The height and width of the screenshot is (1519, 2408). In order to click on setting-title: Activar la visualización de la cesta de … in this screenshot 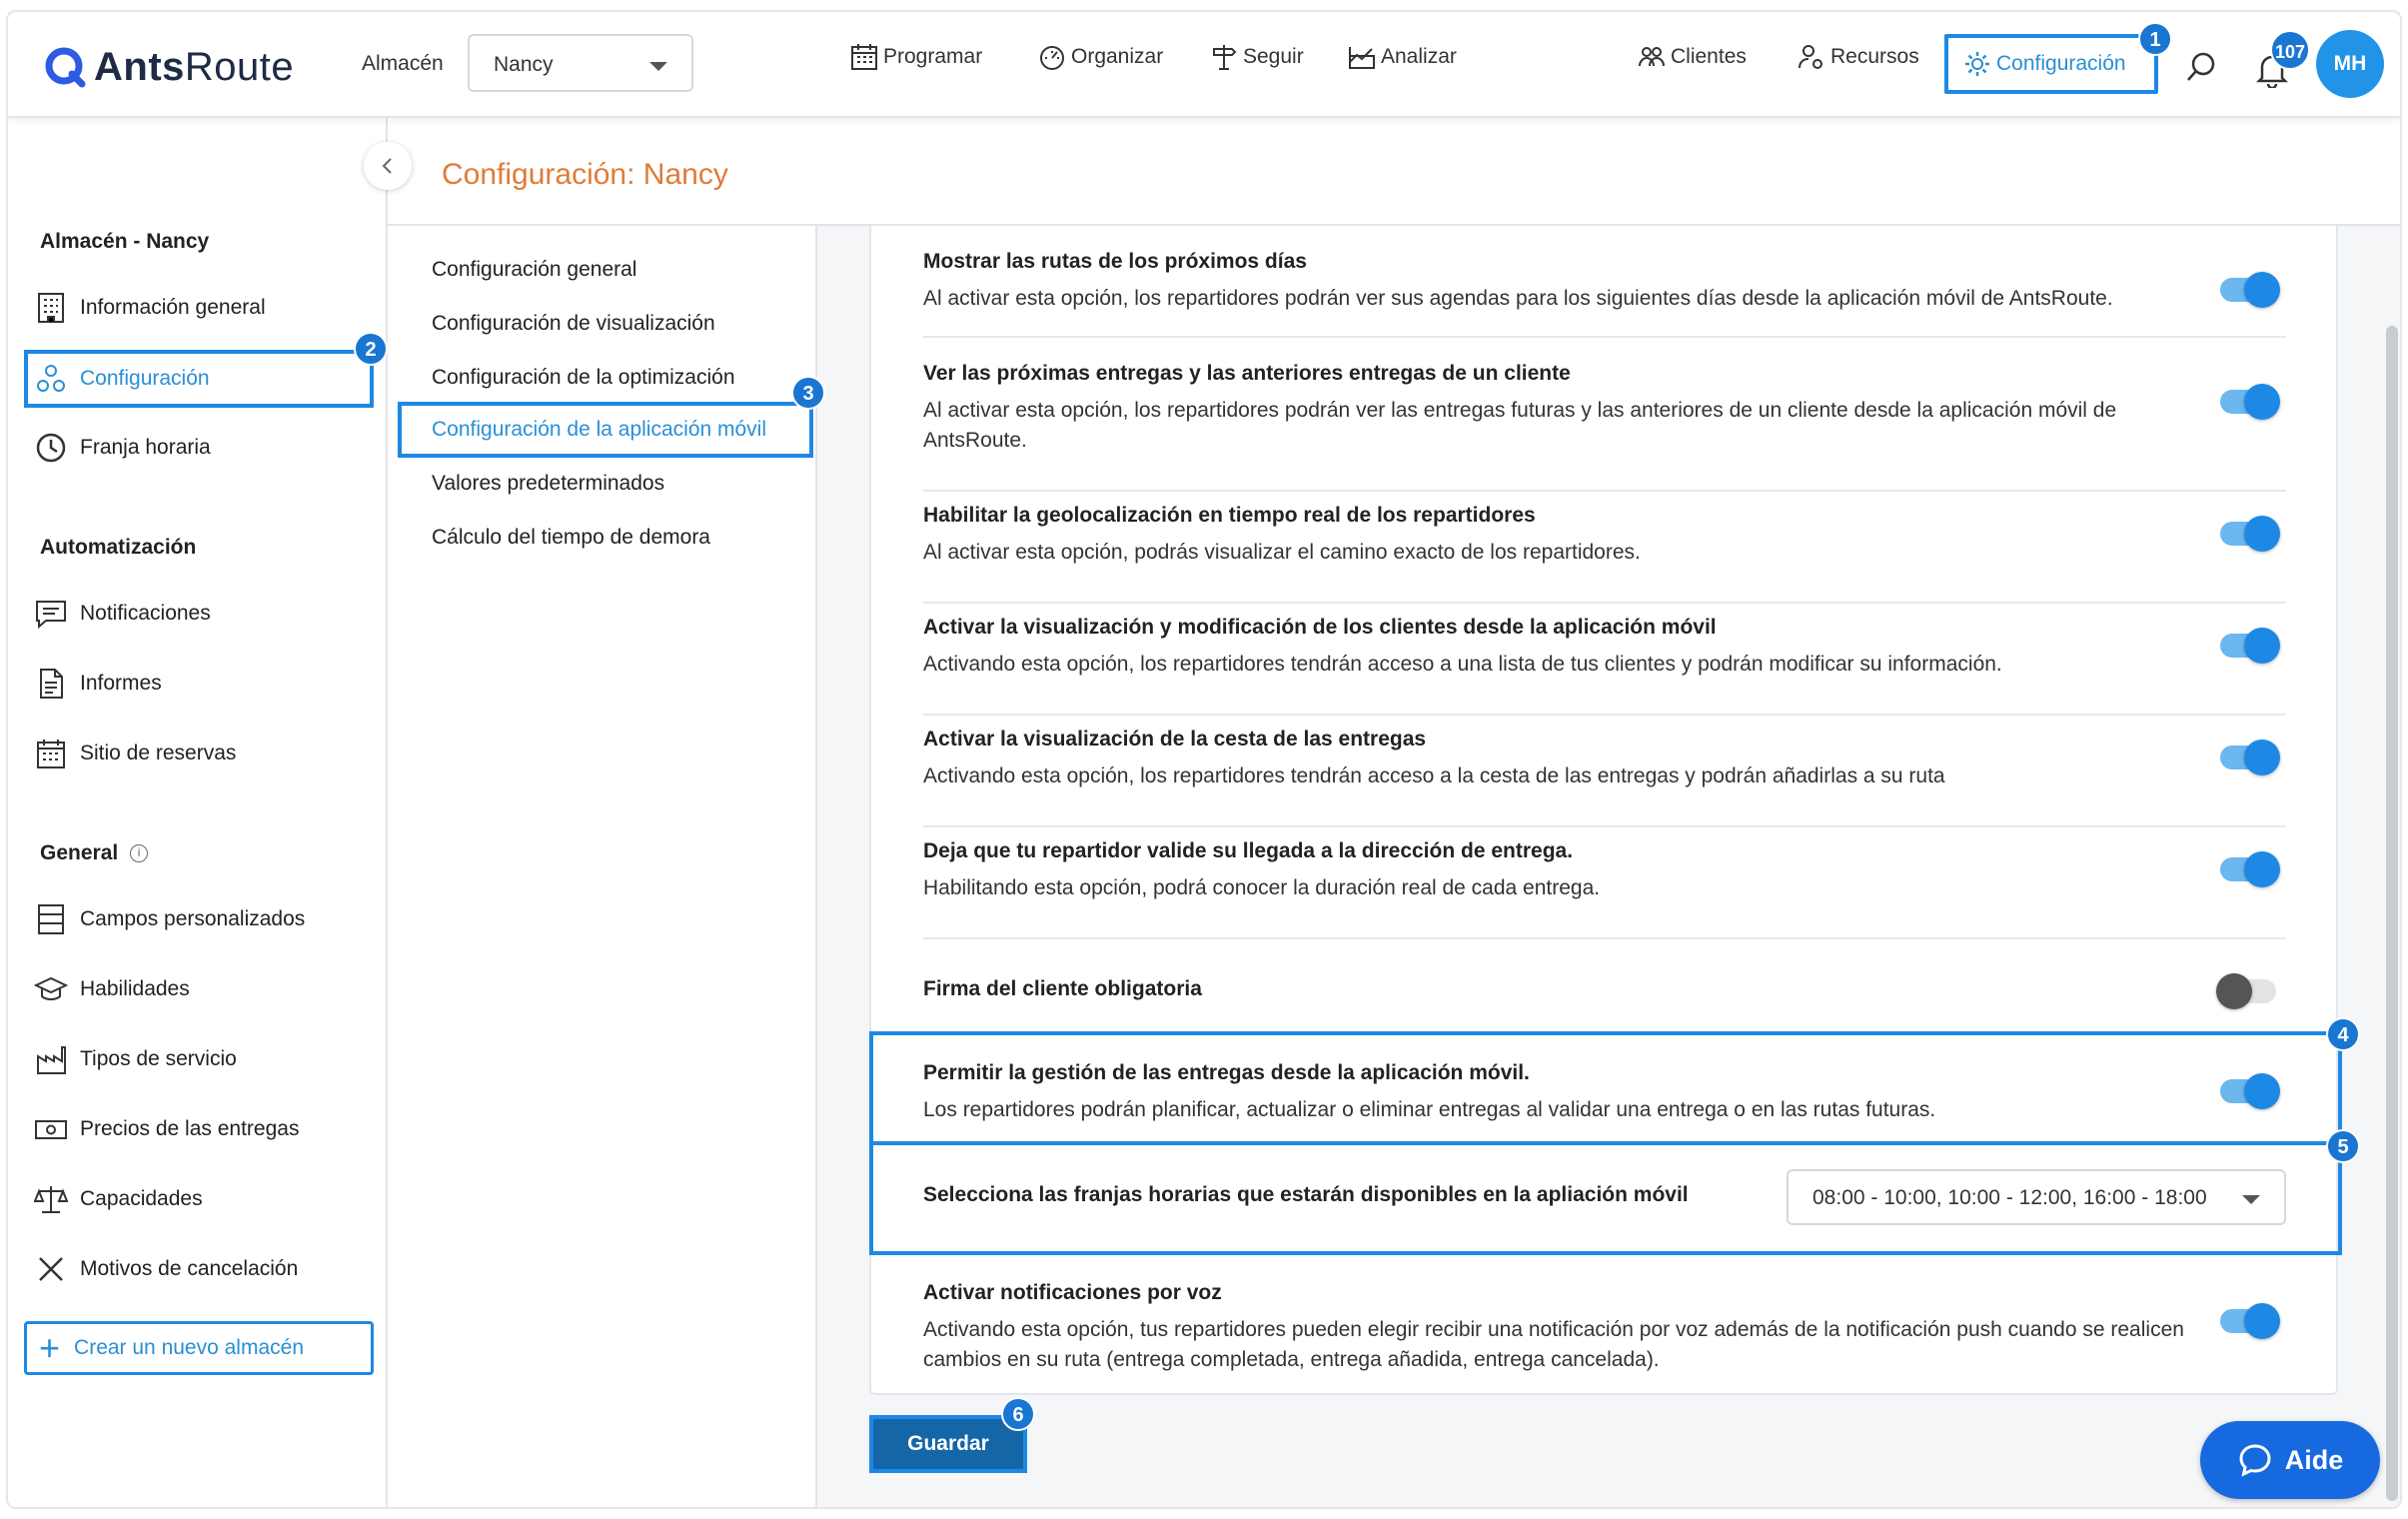, I will do `click(1175, 740)`.